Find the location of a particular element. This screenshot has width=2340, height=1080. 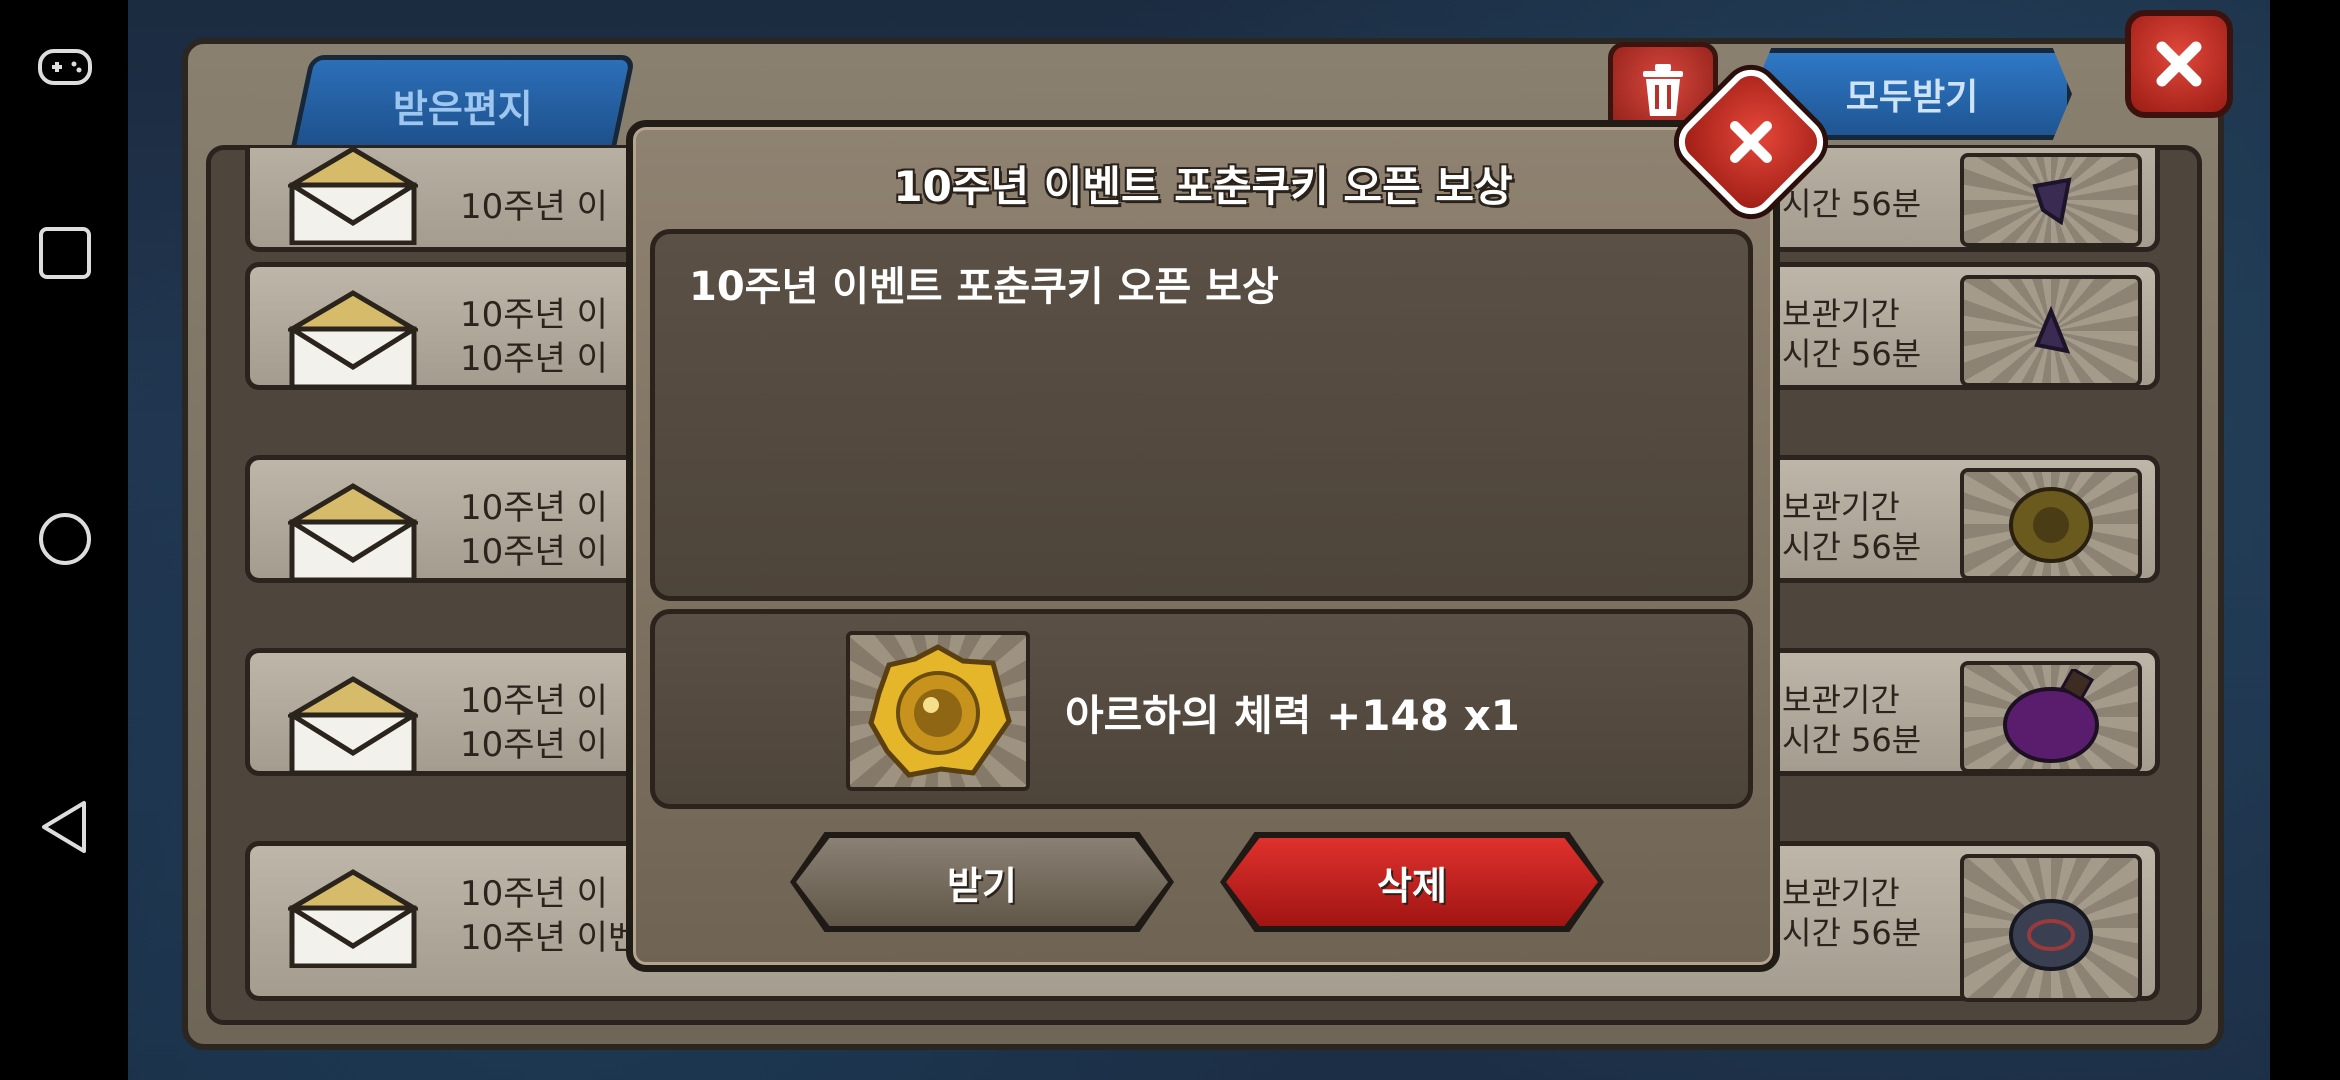

system-nav-bar is located at coordinates (64, 540).